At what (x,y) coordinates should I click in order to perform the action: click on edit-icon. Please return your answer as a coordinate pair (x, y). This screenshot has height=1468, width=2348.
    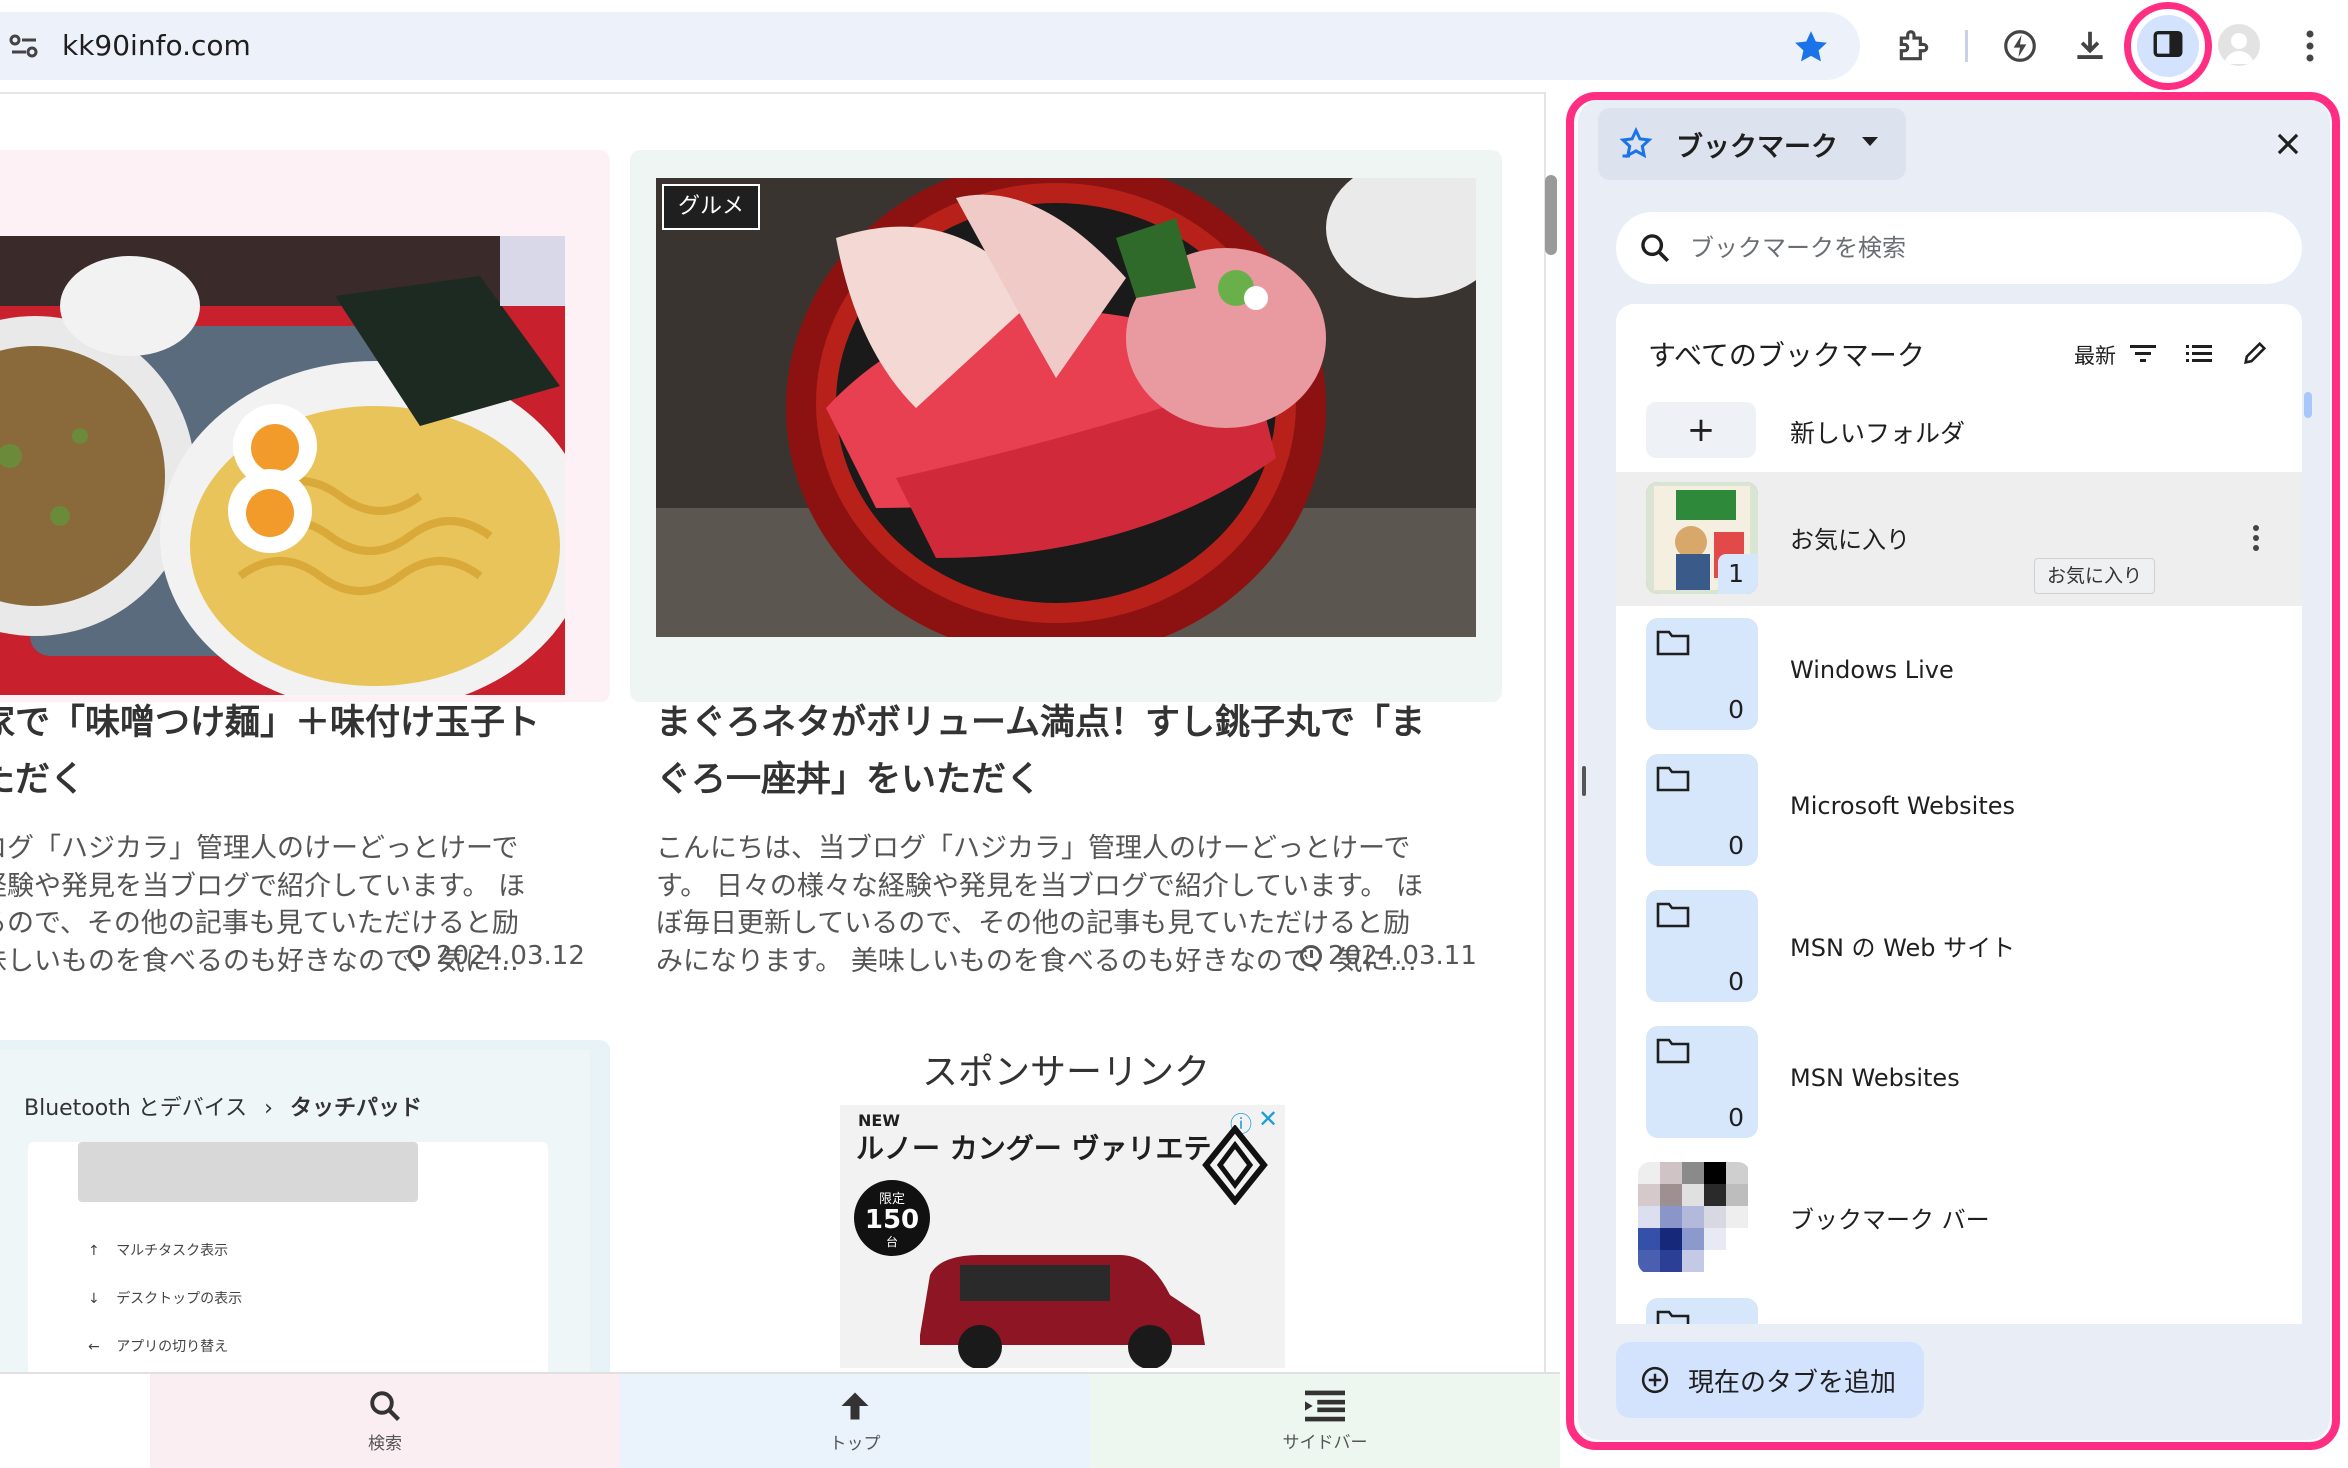
    Looking at the image, I should click on (2255, 353).